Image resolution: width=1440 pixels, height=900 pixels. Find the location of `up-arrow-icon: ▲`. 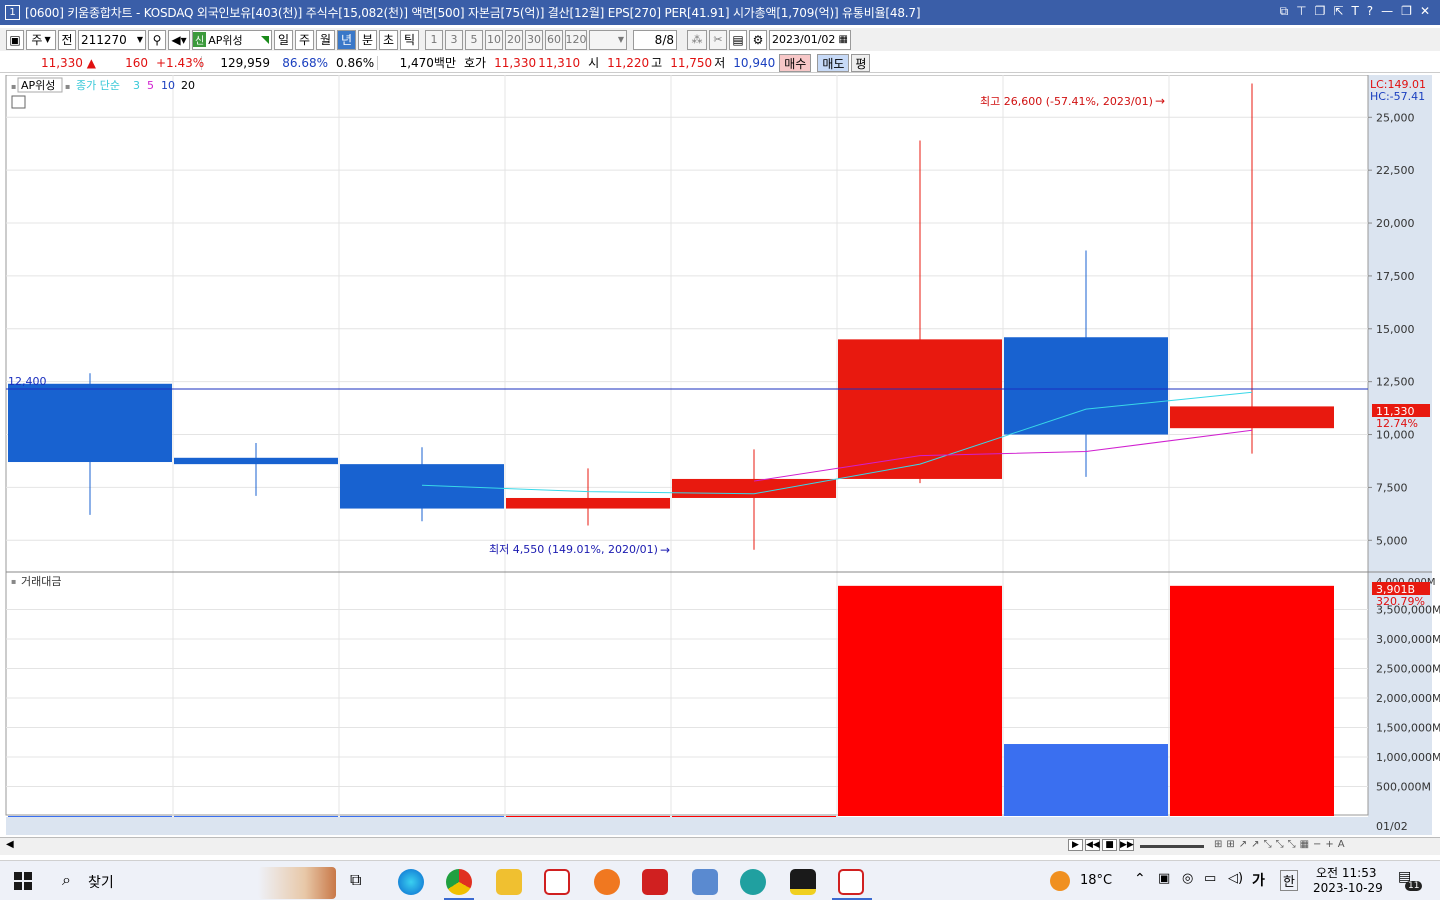

up-arrow-icon: ▲ is located at coordinates (91, 62).